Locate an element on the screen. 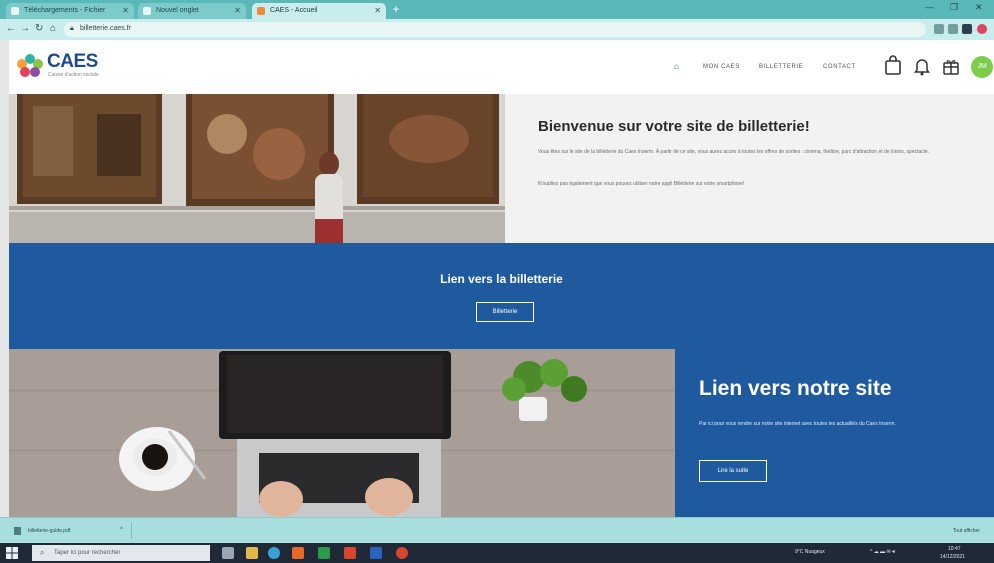 The width and height of the screenshot is (994, 563). logo-subtitle: Caisse d'action sociale is located at coordinates (73, 75).